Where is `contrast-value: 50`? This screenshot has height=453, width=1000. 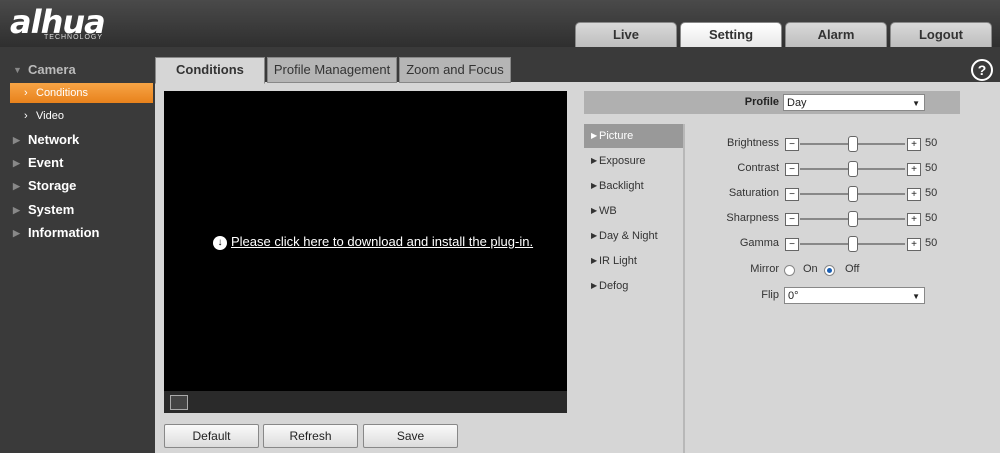 contrast-value: 50 is located at coordinates (931, 168).